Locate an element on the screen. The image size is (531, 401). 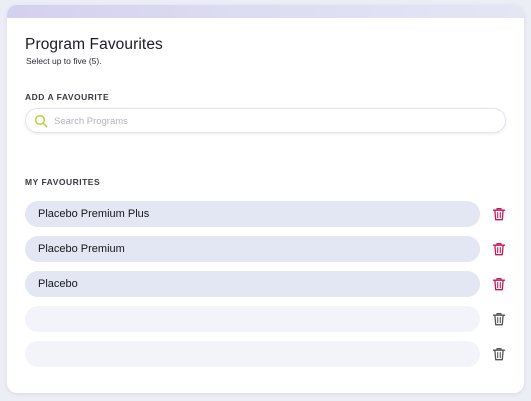
my-favourites-label: MY FAVOURITES is located at coordinates (63, 182).